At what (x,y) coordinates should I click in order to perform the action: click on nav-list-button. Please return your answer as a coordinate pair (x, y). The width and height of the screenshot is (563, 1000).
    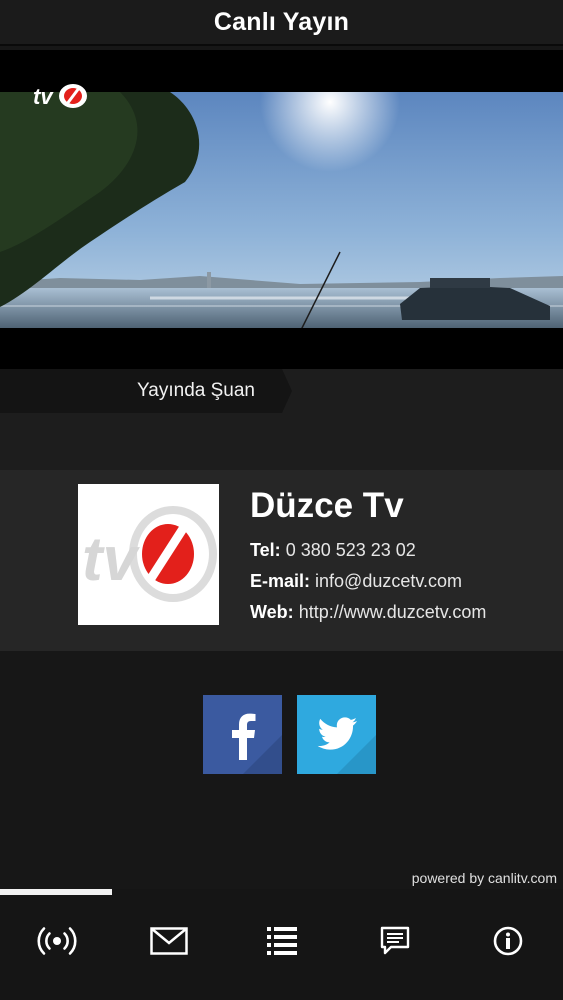
    Looking at the image, I should click on (282, 941).